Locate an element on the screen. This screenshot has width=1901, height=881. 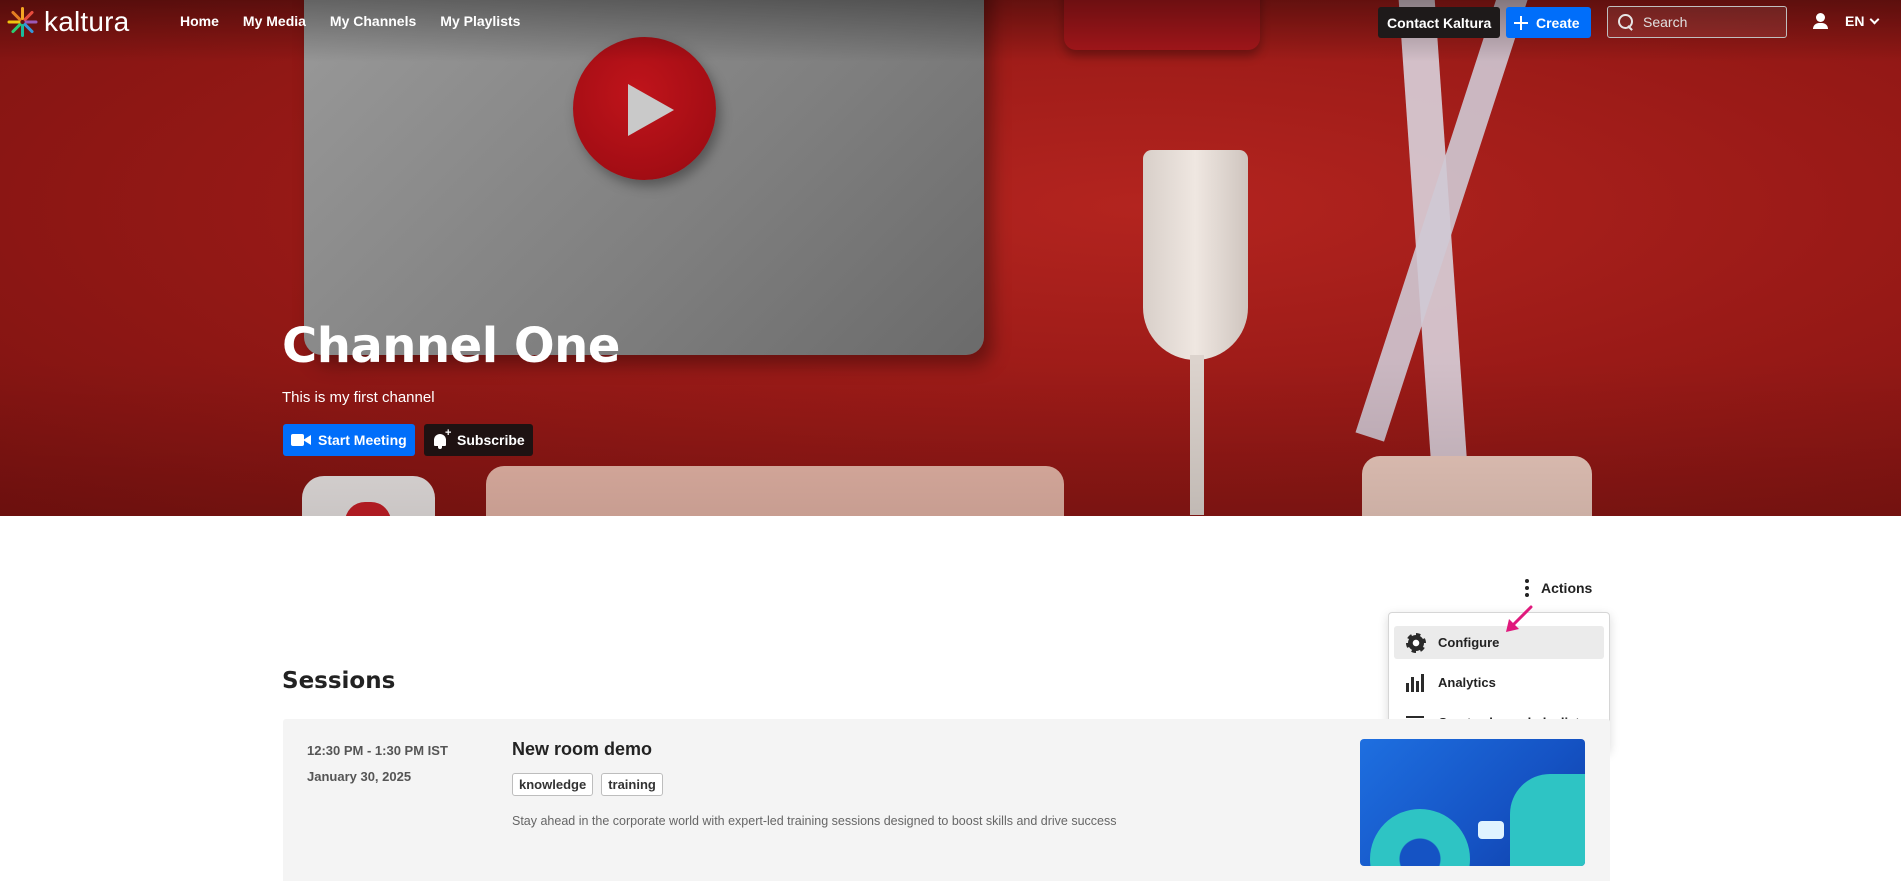
session-tags: knowledge training is located at coordinates (587, 784).